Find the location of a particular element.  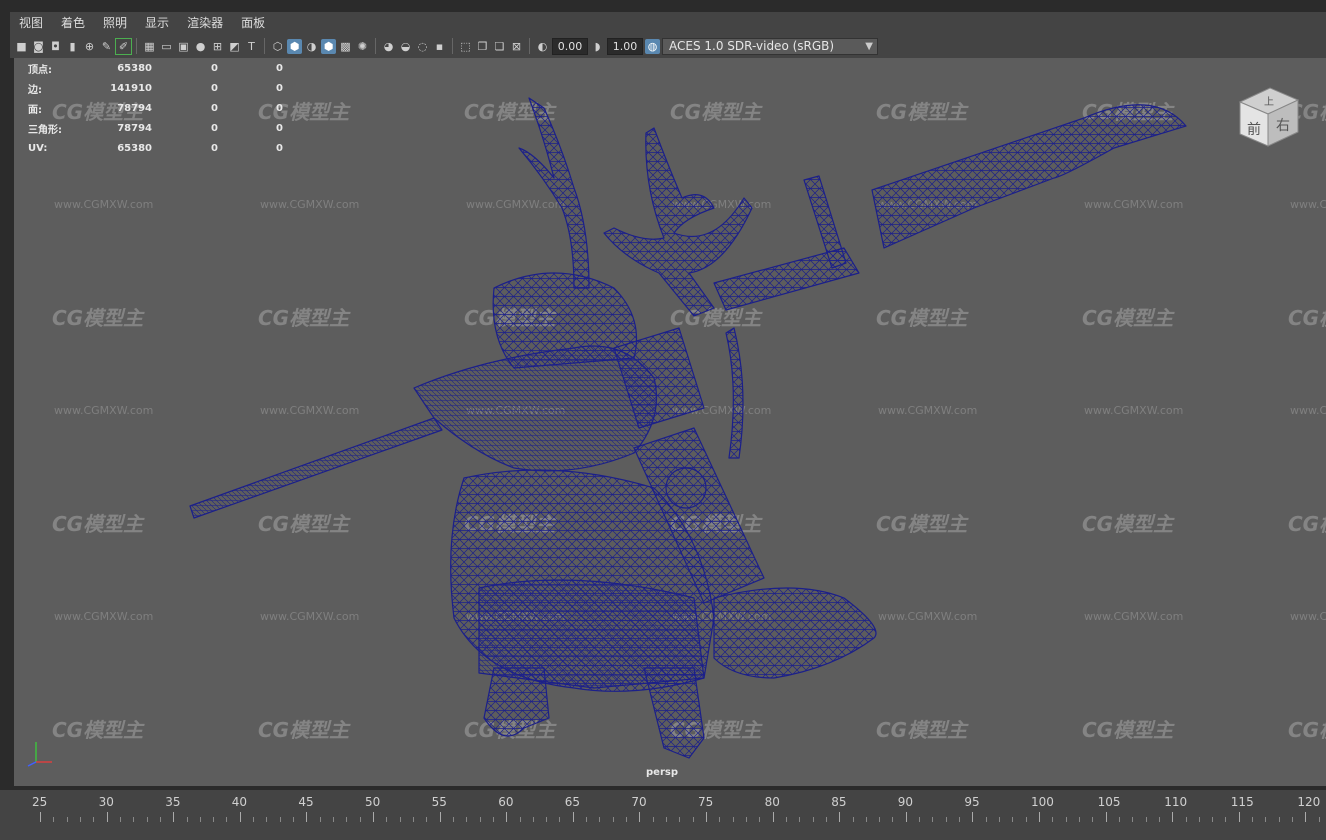

leg-right-shape is located at coordinates (674, 713).